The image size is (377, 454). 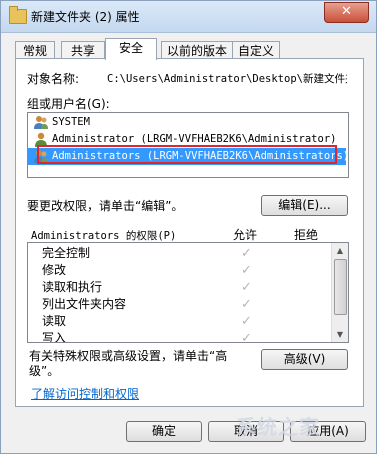 I want to click on deny-column-header: 拒绝, so click(x=306, y=235).